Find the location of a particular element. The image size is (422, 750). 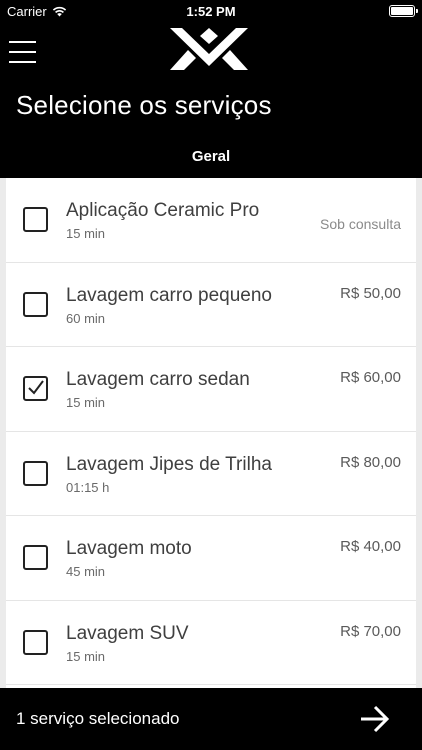

service-duration: 60 min is located at coordinates (86, 318).